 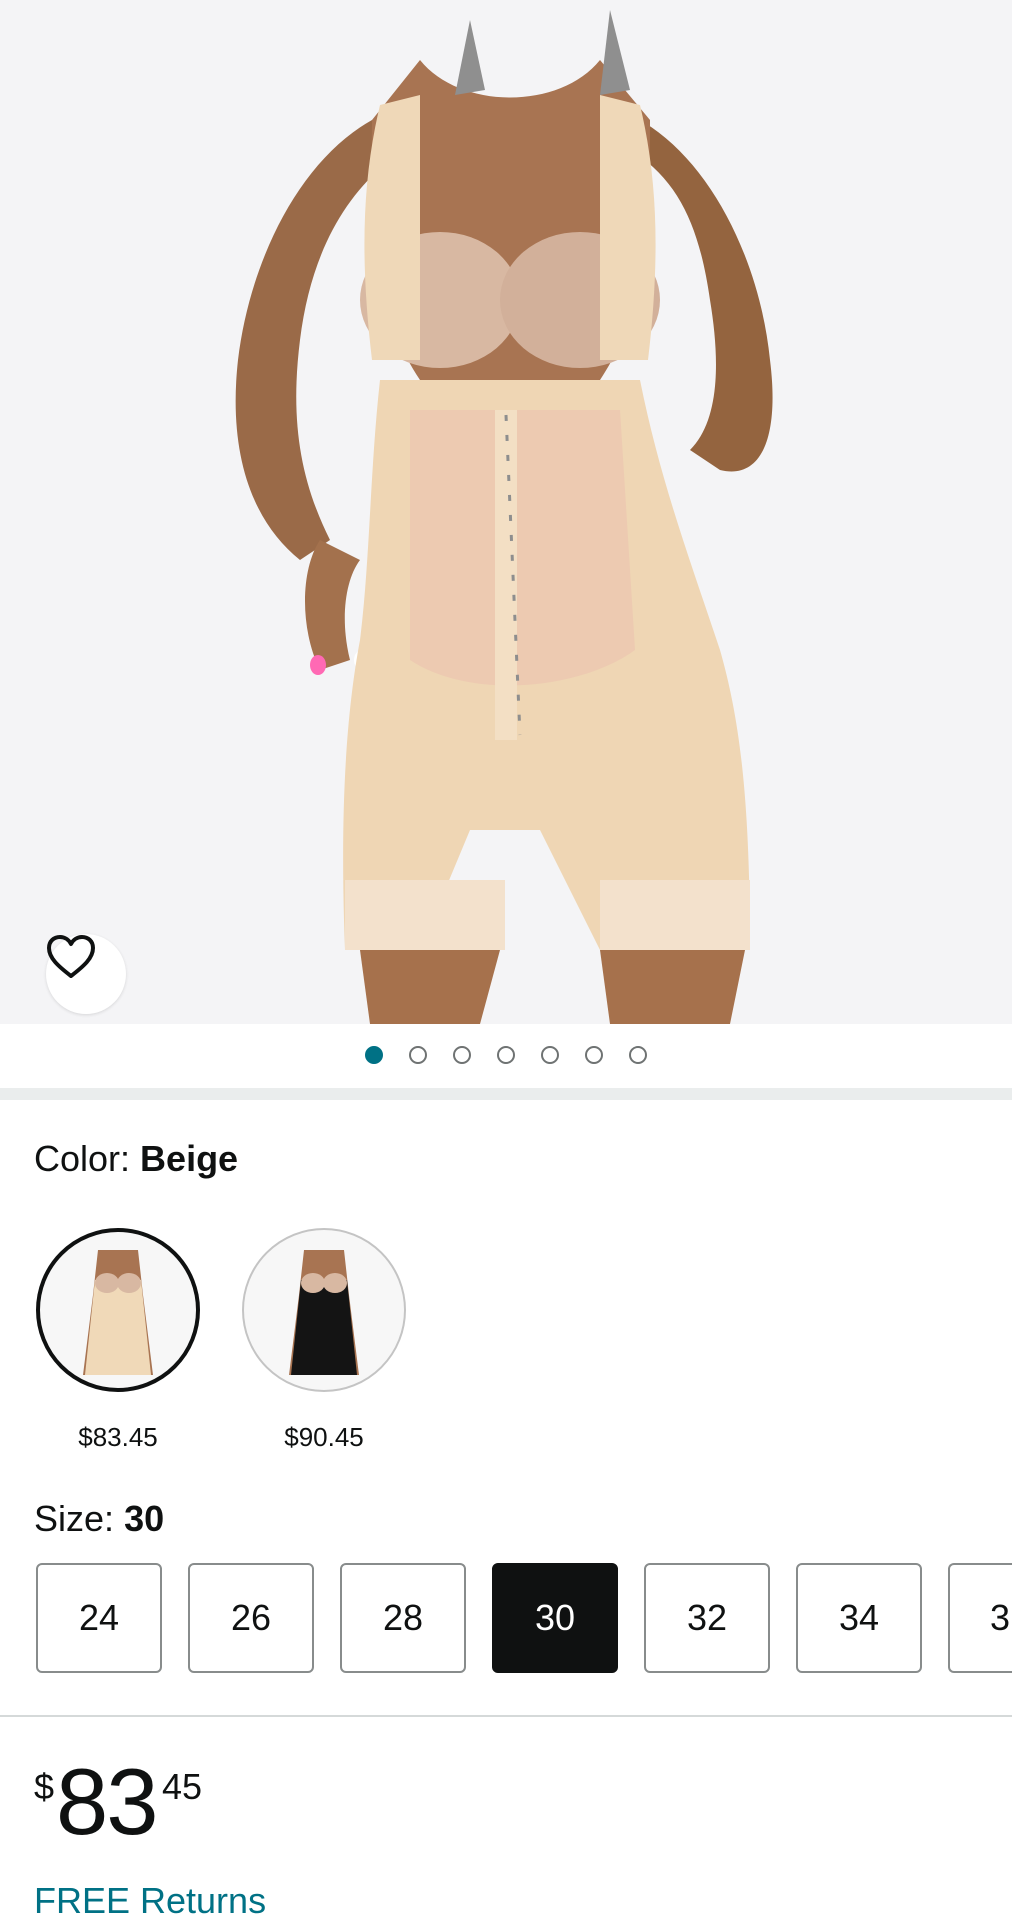 What do you see at coordinates (82, 1158) in the screenshot?
I see `color-label-text: Color:` at bounding box center [82, 1158].